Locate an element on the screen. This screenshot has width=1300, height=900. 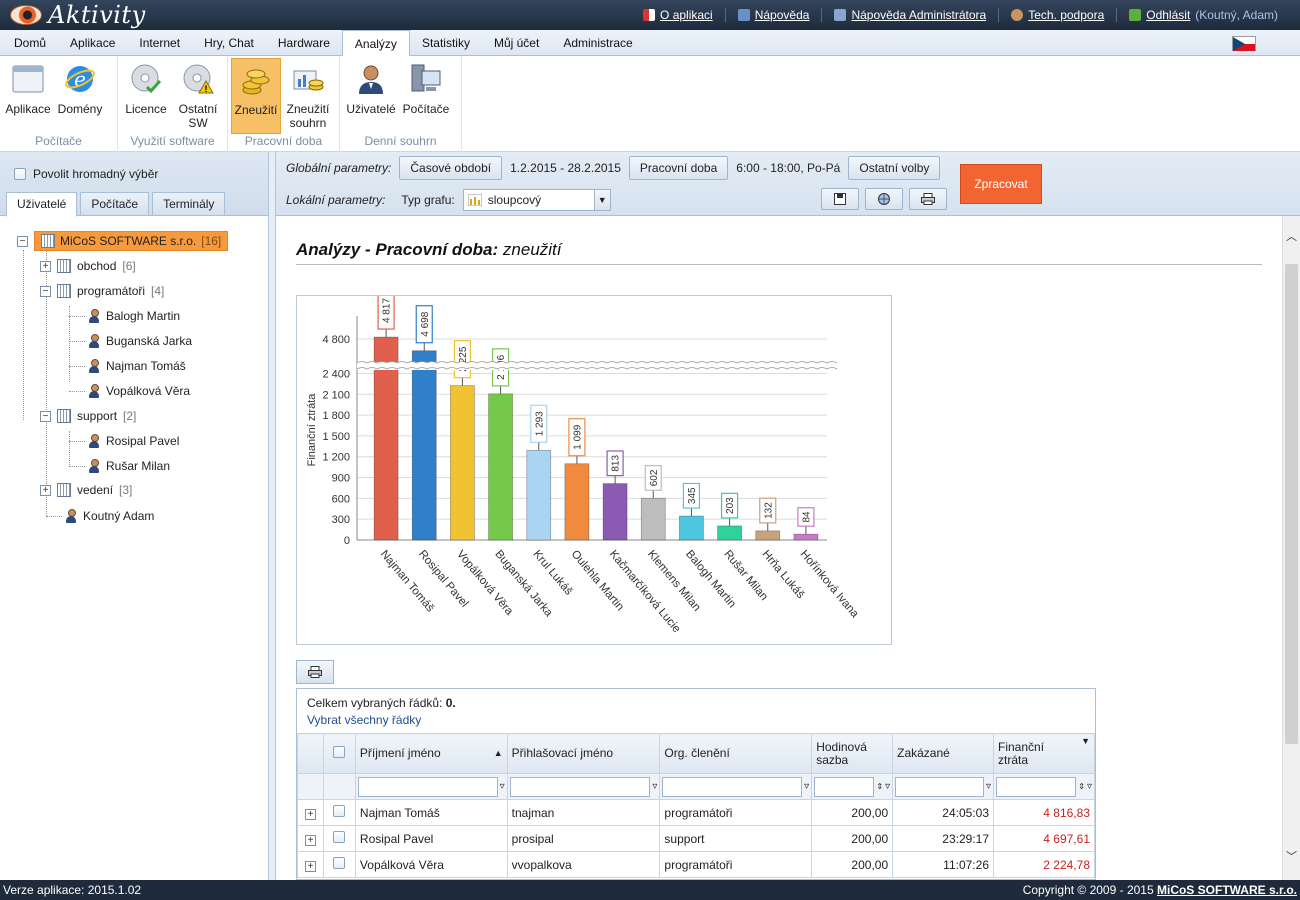
menu-item-applications: Aplikace is located at coordinates (92, 42).